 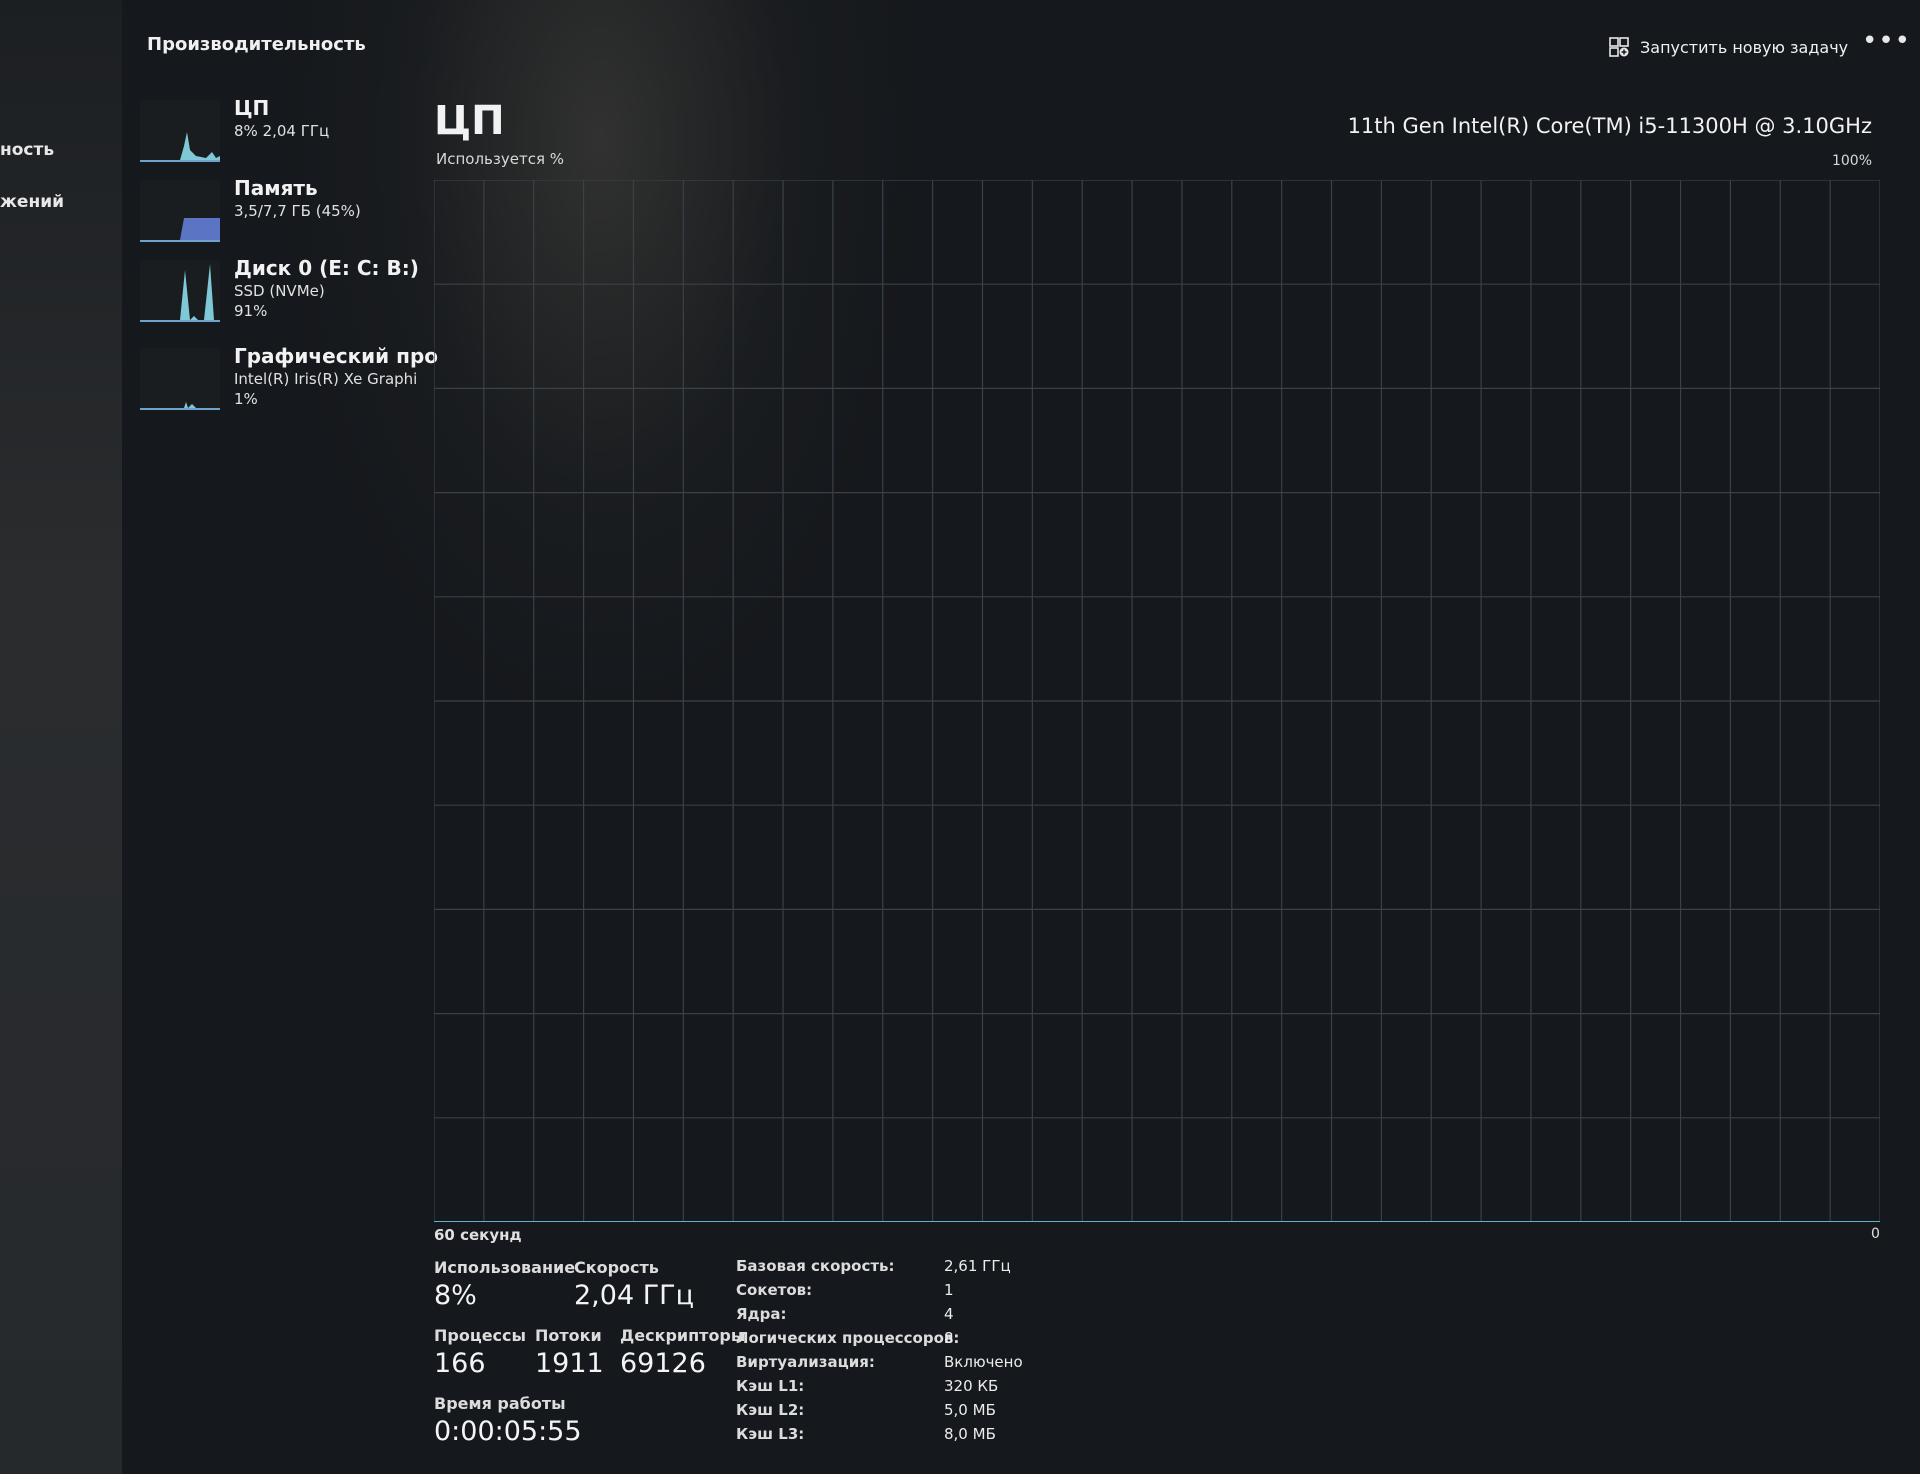 What do you see at coordinates (180, 211) in the screenshot?
I see `memory-thumbnail` at bounding box center [180, 211].